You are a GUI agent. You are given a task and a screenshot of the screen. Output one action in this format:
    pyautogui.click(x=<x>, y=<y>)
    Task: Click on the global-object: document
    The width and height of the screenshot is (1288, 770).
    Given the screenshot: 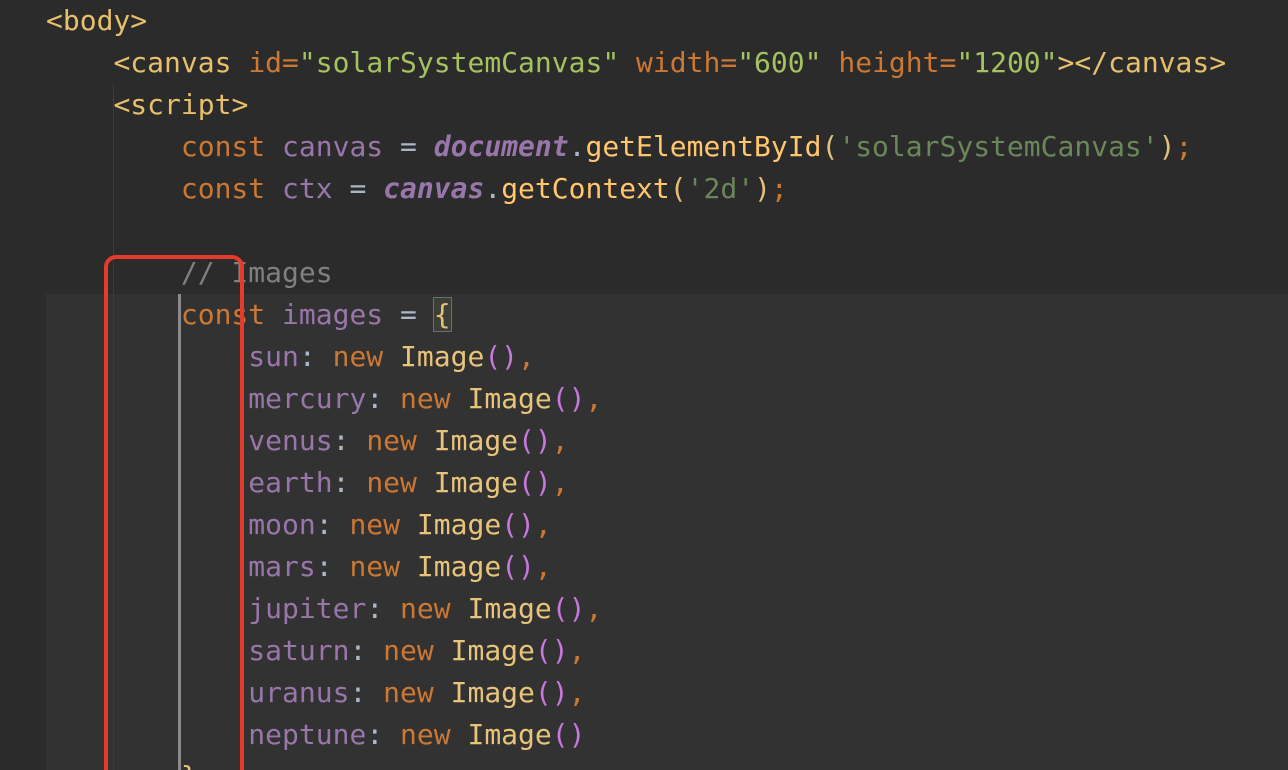 What is the action you would take?
    pyautogui.click(x=501, y=146)
    